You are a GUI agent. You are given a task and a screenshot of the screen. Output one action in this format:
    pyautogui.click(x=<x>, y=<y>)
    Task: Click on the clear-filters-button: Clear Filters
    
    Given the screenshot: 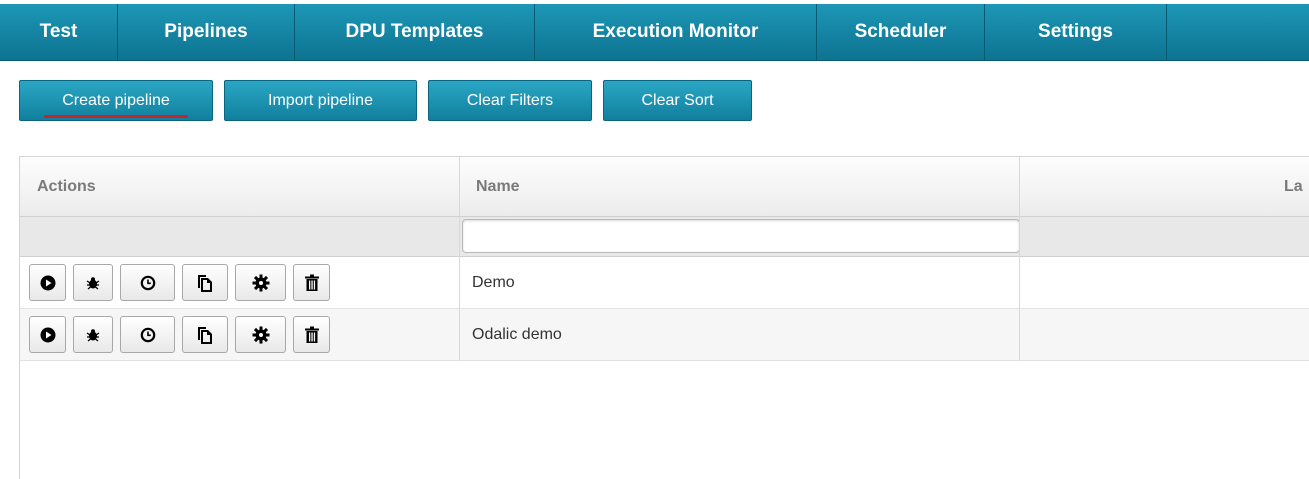 What is the action you would take?
    pyautogui.click(x=510, y=100)
    